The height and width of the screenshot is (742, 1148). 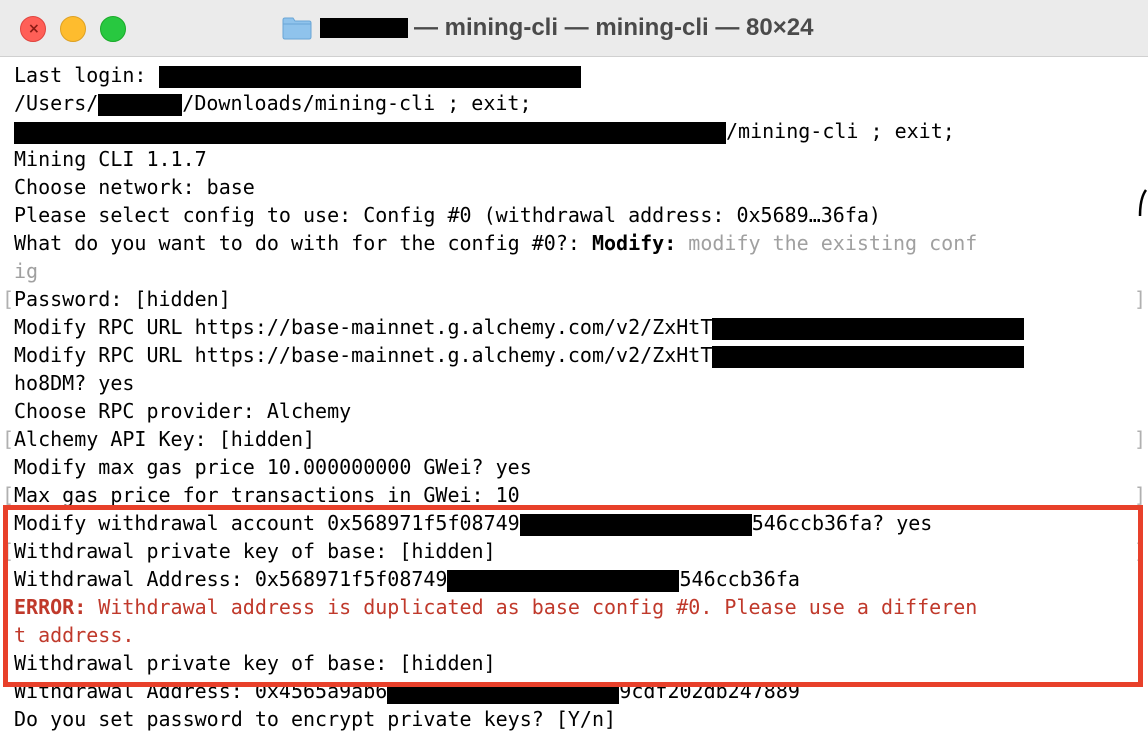 What do you see at coordinates (364, 28) in the screenshot?
I see `redacted-folder-name` at bounding box center [364, 28].